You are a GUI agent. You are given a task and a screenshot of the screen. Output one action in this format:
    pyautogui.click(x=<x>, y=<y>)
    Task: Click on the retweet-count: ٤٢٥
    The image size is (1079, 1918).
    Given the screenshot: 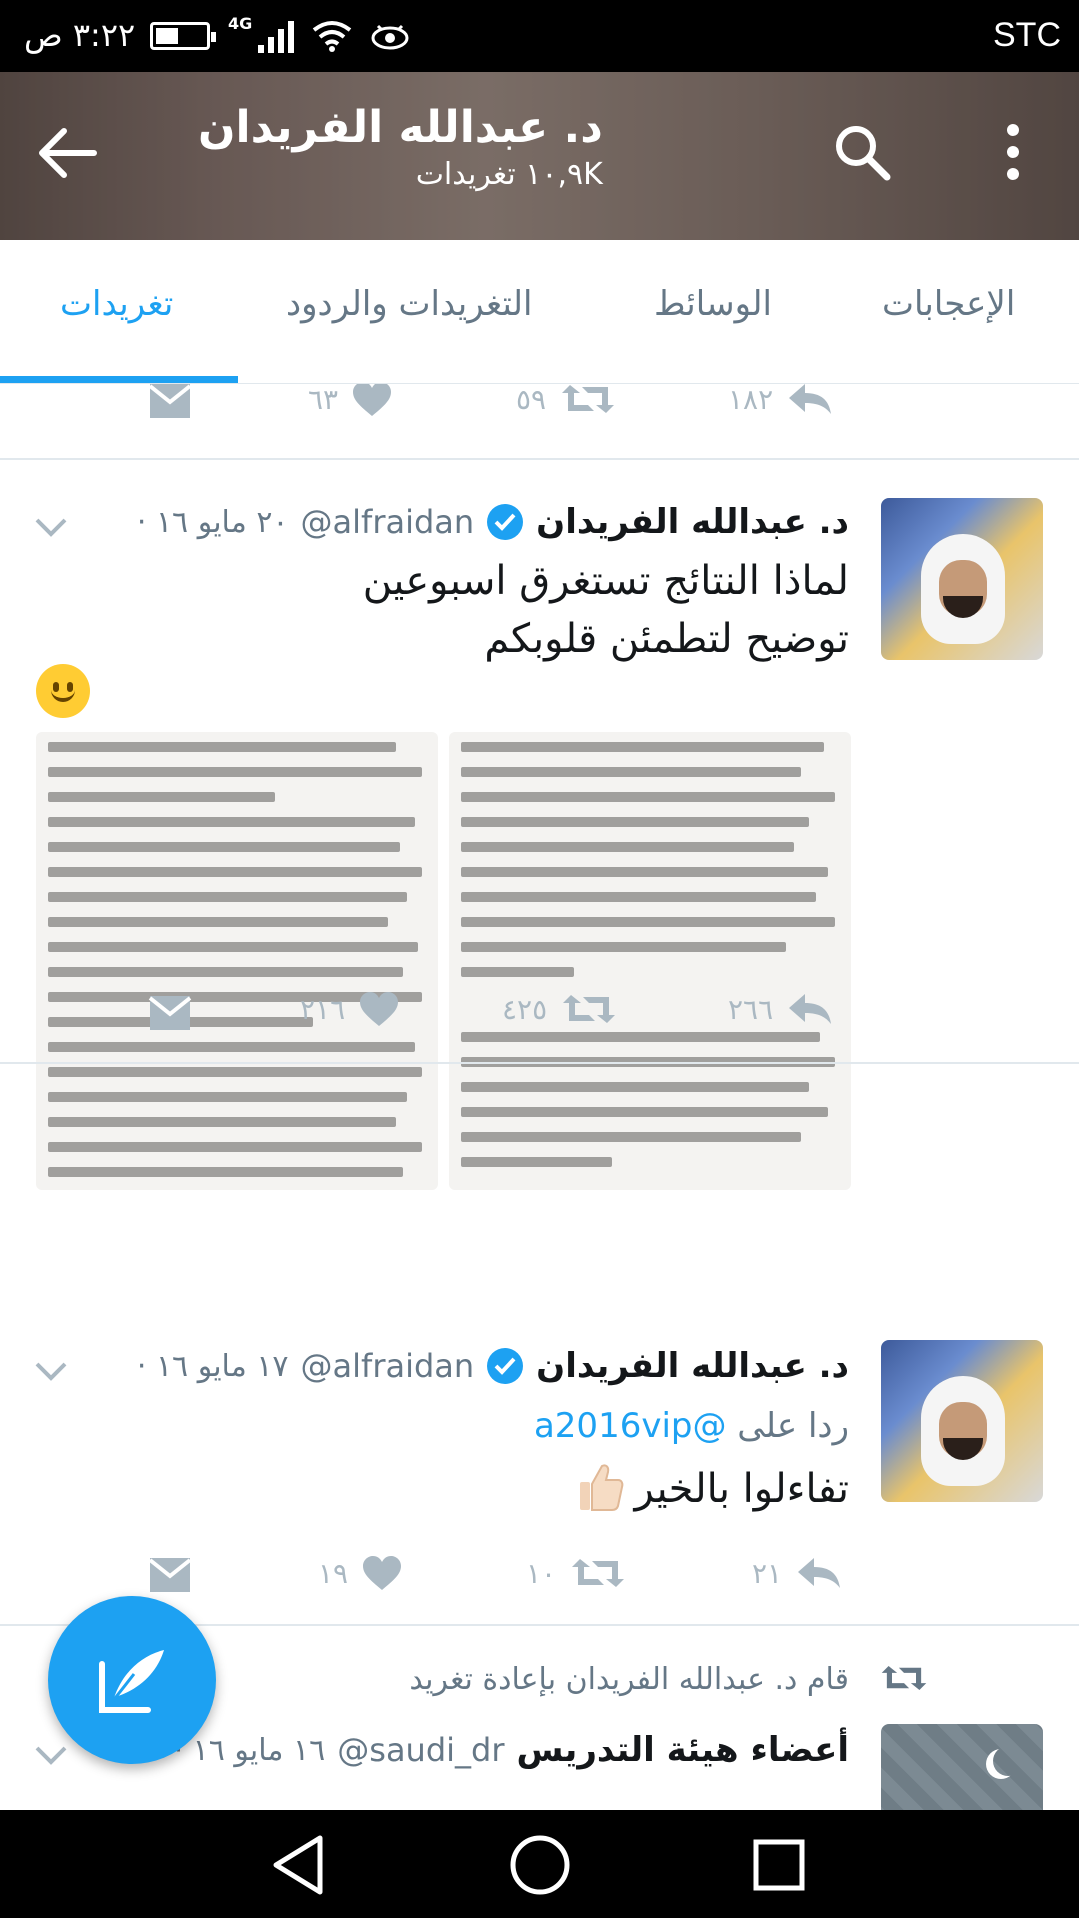 What is the action you would take?
    pyautogui.click(x=525, y=1009)
    